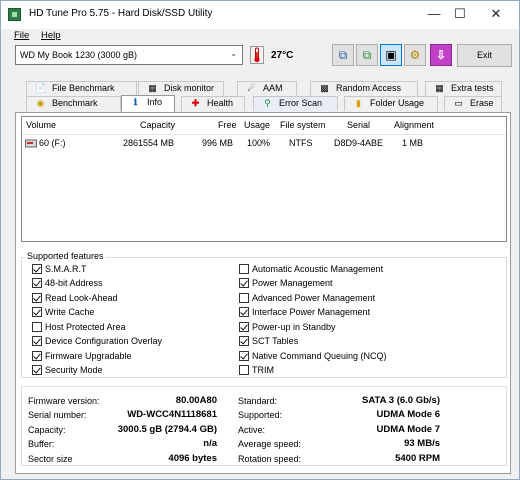 The image size is (520, 480). Describe the element at coordinates (172, 414) in the screenshot. I see `info-value-serial: WD-WCC4N1118681` at that location.